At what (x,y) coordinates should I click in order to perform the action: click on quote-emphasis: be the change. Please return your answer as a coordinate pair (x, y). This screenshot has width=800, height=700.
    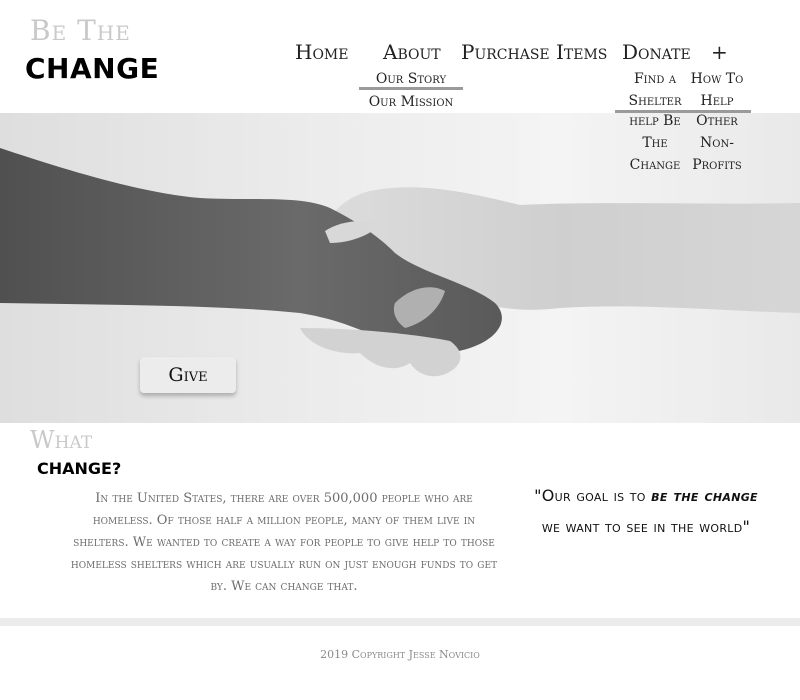
    Looking at the image, I should click on (704, 495).